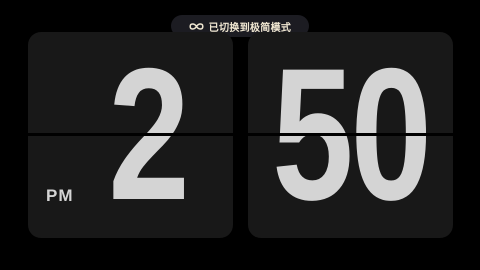 The width and height of the screenshot is (480, 270). I want to click on infinity-icon, so click(196, 26).